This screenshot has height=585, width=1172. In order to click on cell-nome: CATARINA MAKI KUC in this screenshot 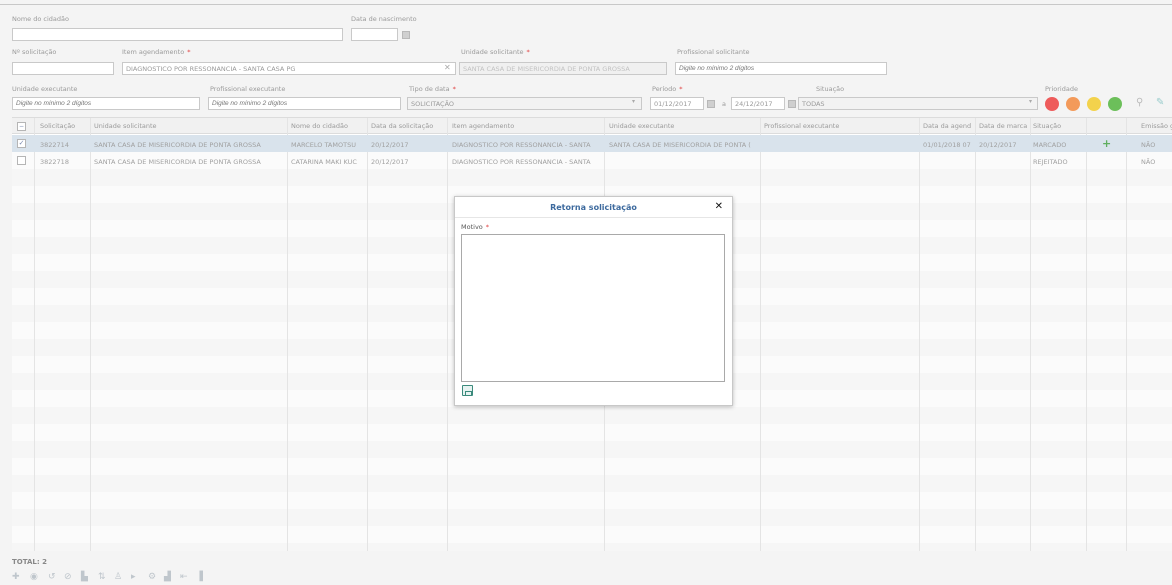, I will do `click(324, 162)`.